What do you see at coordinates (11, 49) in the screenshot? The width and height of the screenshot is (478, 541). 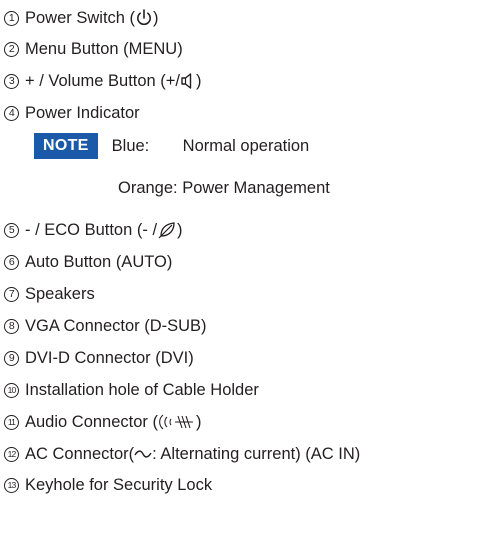 I see `item-number: 2` at bounding box center [11, 49].